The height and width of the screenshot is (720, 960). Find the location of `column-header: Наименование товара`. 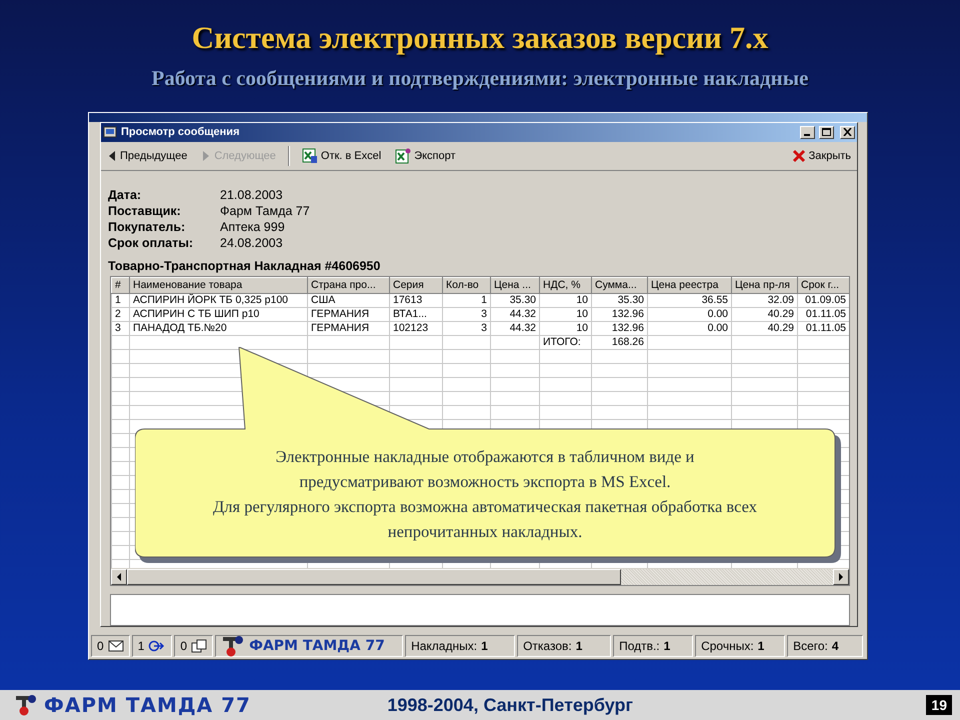

column-header: Наименование товара is located at coordinates (219, 285).